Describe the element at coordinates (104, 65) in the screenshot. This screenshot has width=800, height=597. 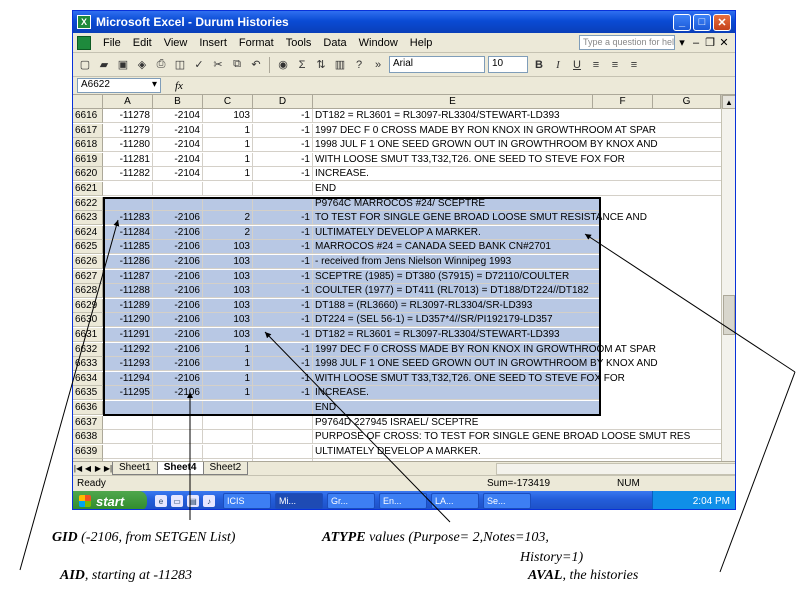
I see `open-icon: ▰` at that location.